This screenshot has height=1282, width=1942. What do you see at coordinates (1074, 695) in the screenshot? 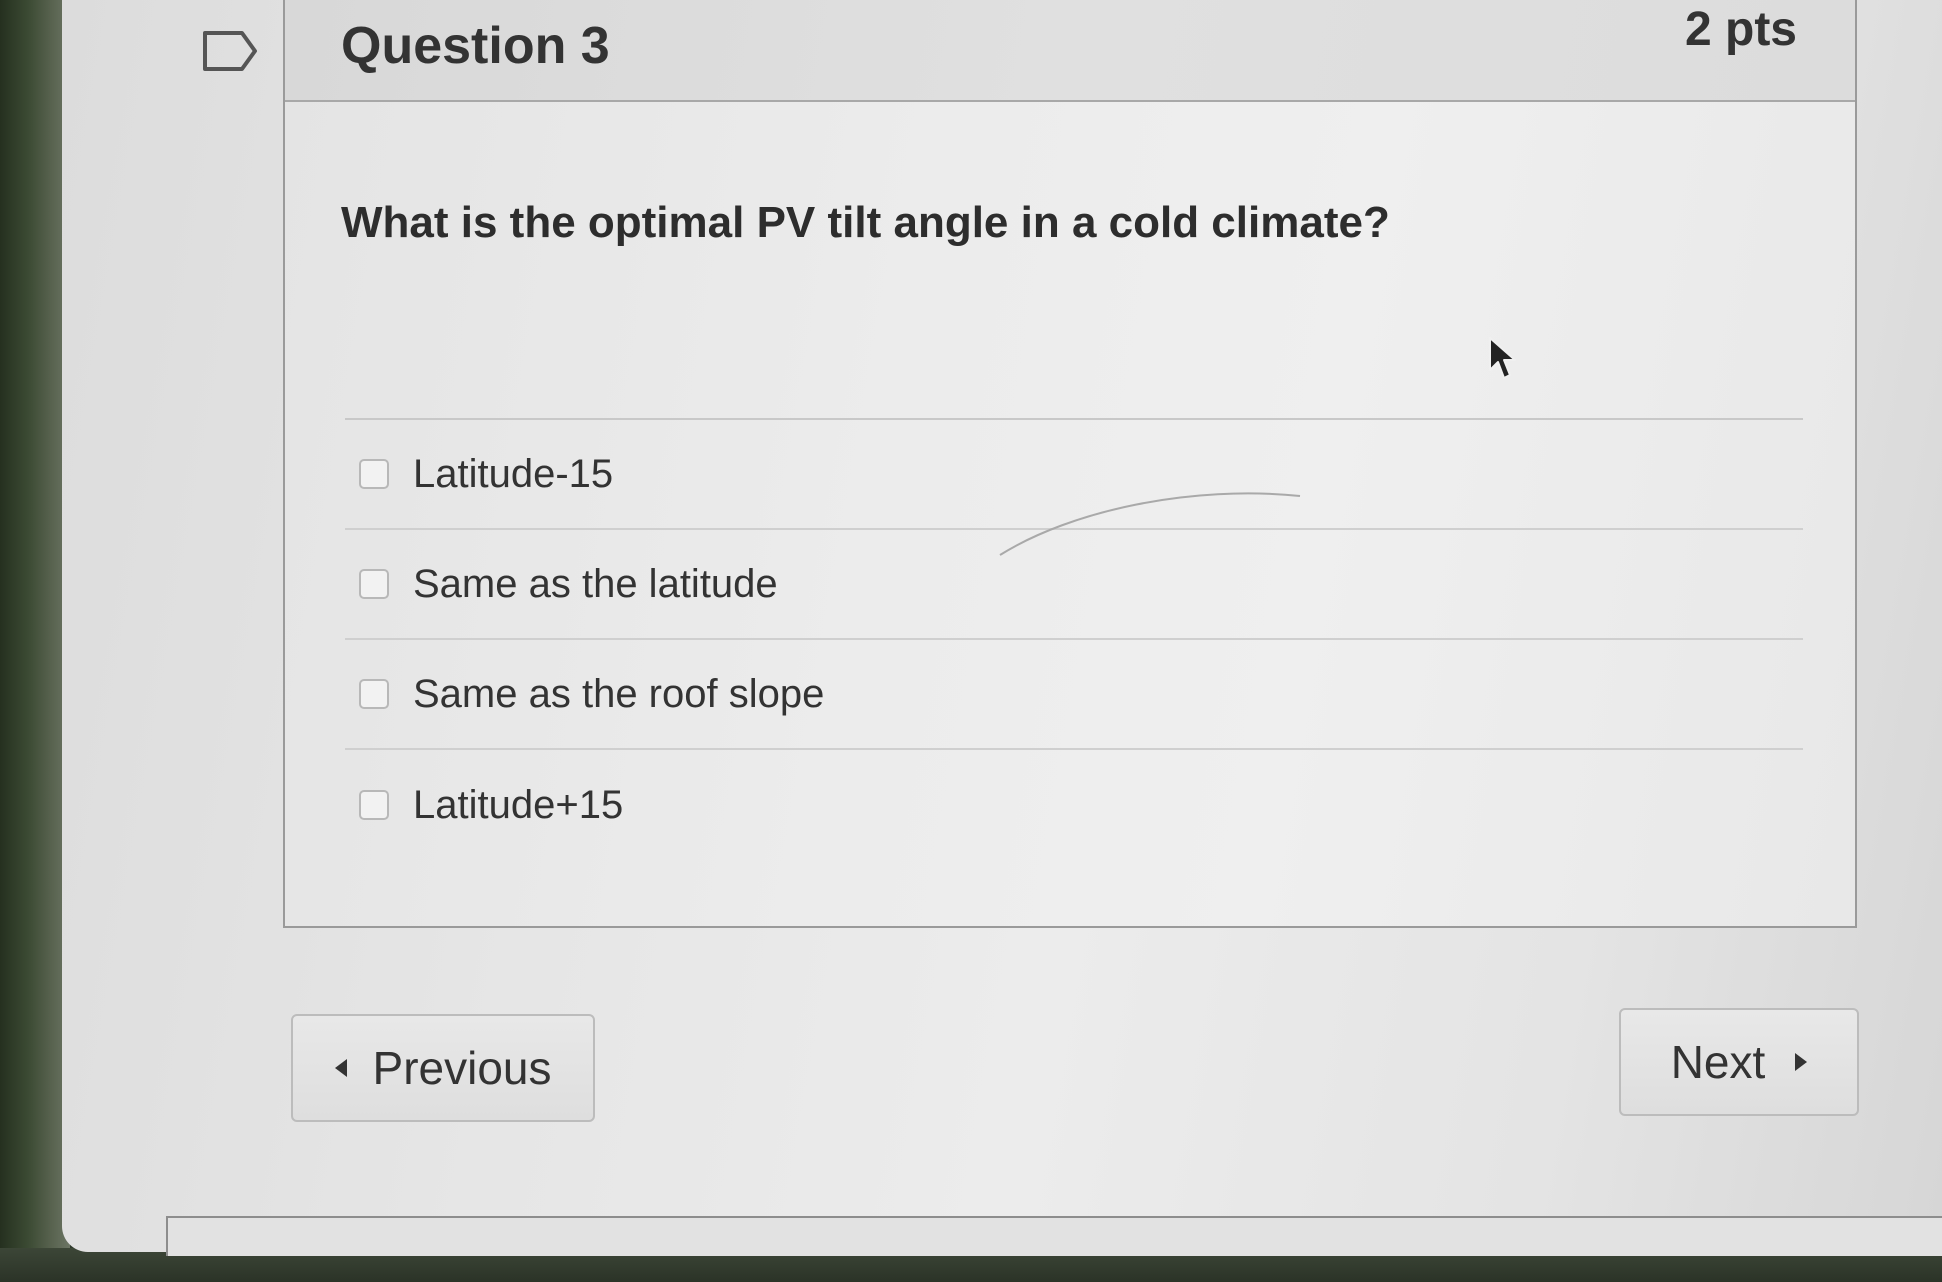
I see `answer-option-3: Same as the roof slope` at bounding box center [1074, 695].